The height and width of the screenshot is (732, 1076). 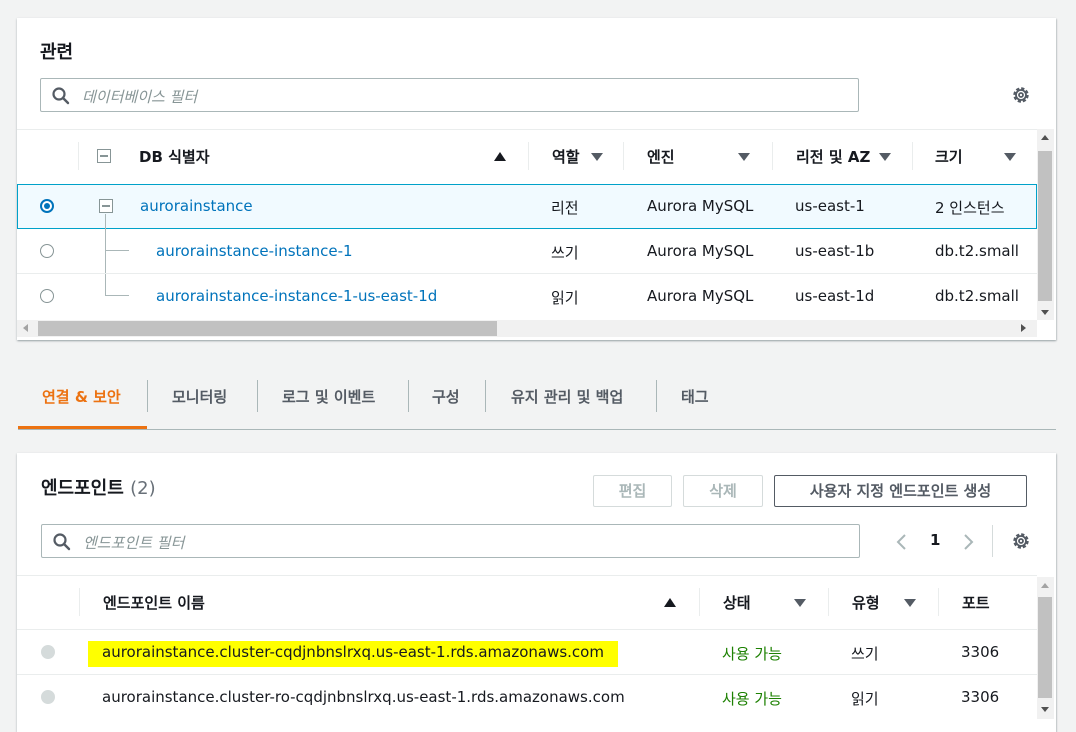 I want to click on column-db-id: DB 식별자, so click(x=174, y=156).